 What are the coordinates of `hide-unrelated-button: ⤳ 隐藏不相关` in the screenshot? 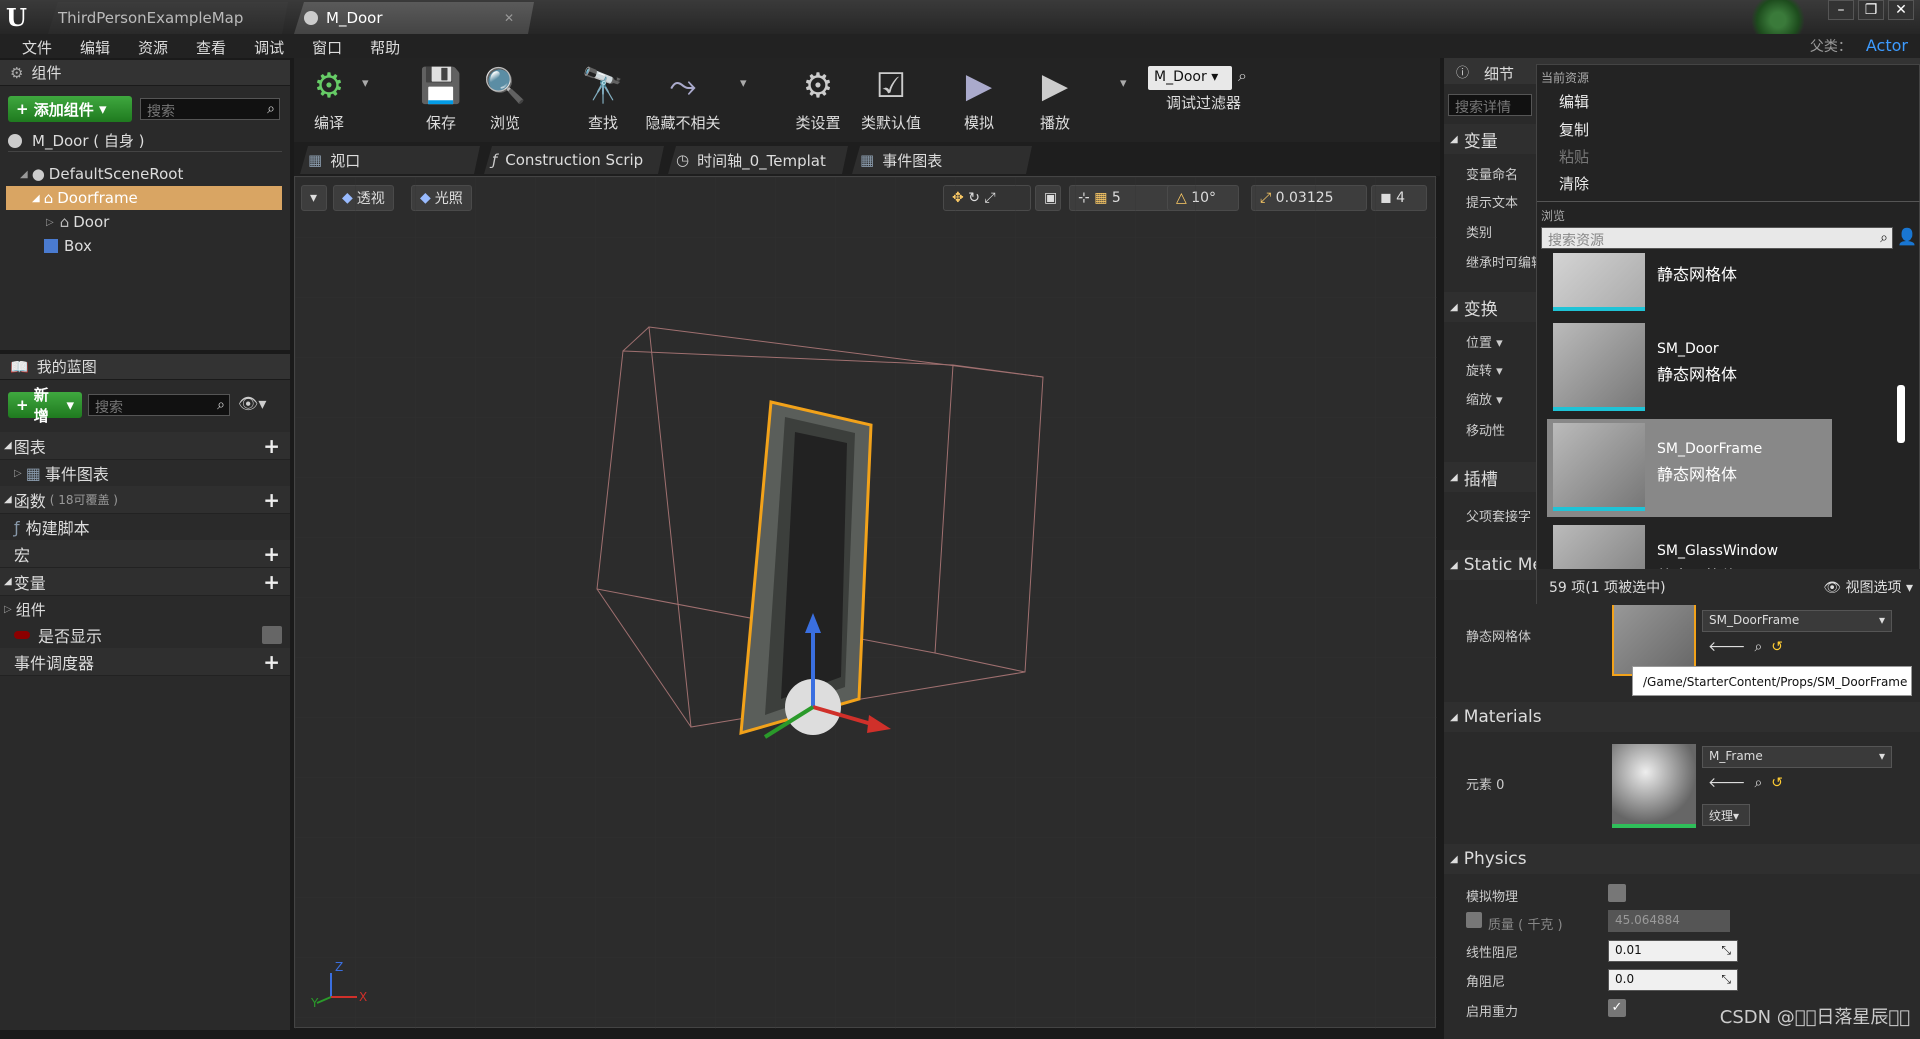 It's located at (683, 97).